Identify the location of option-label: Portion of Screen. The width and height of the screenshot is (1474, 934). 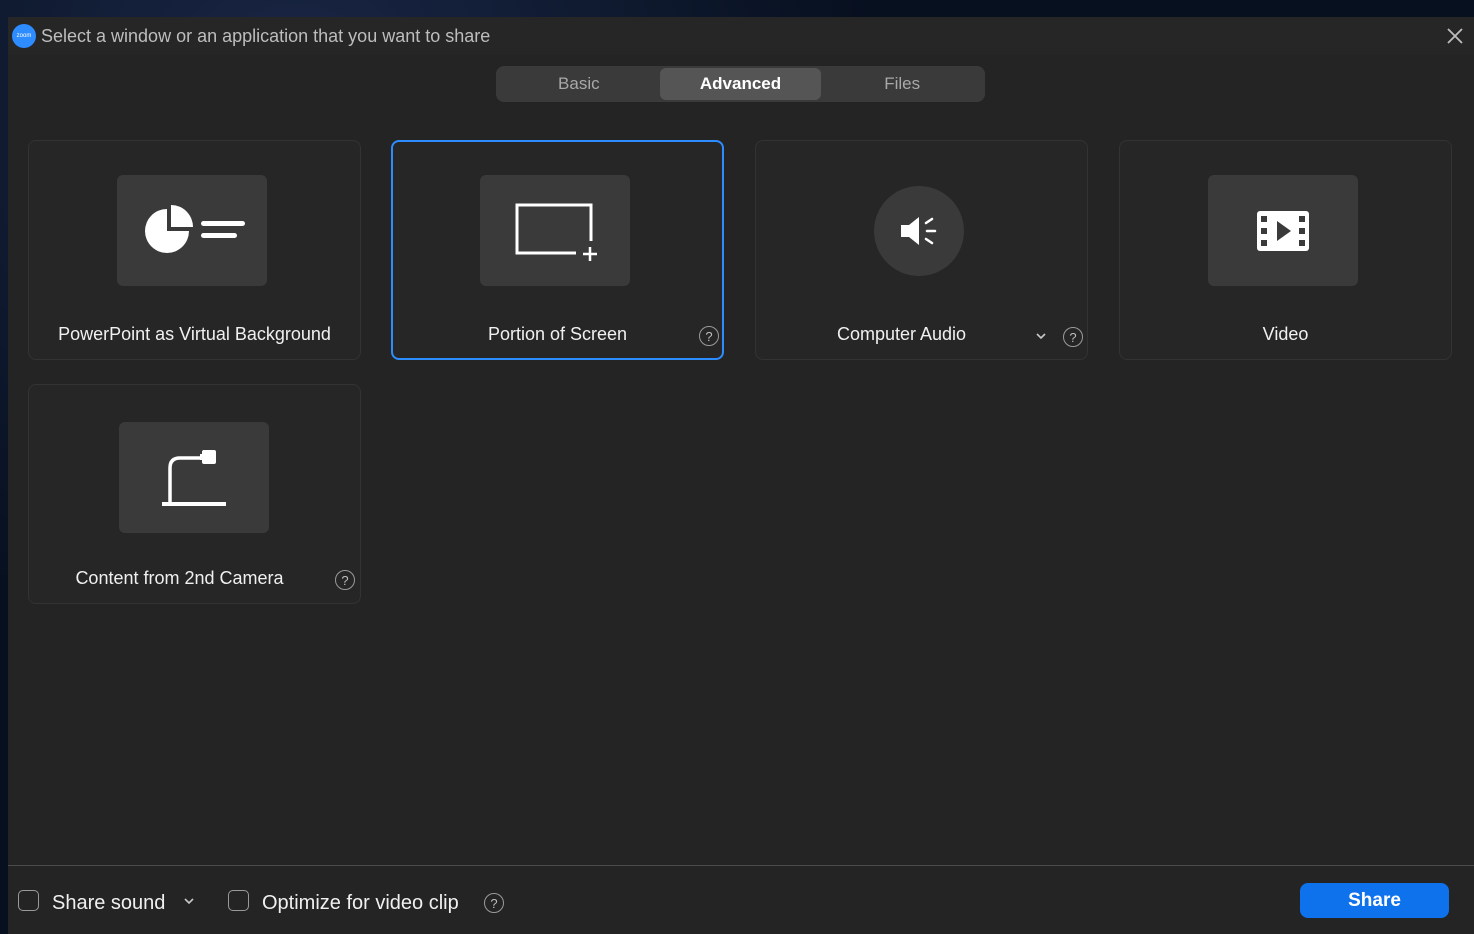
(557, 334).